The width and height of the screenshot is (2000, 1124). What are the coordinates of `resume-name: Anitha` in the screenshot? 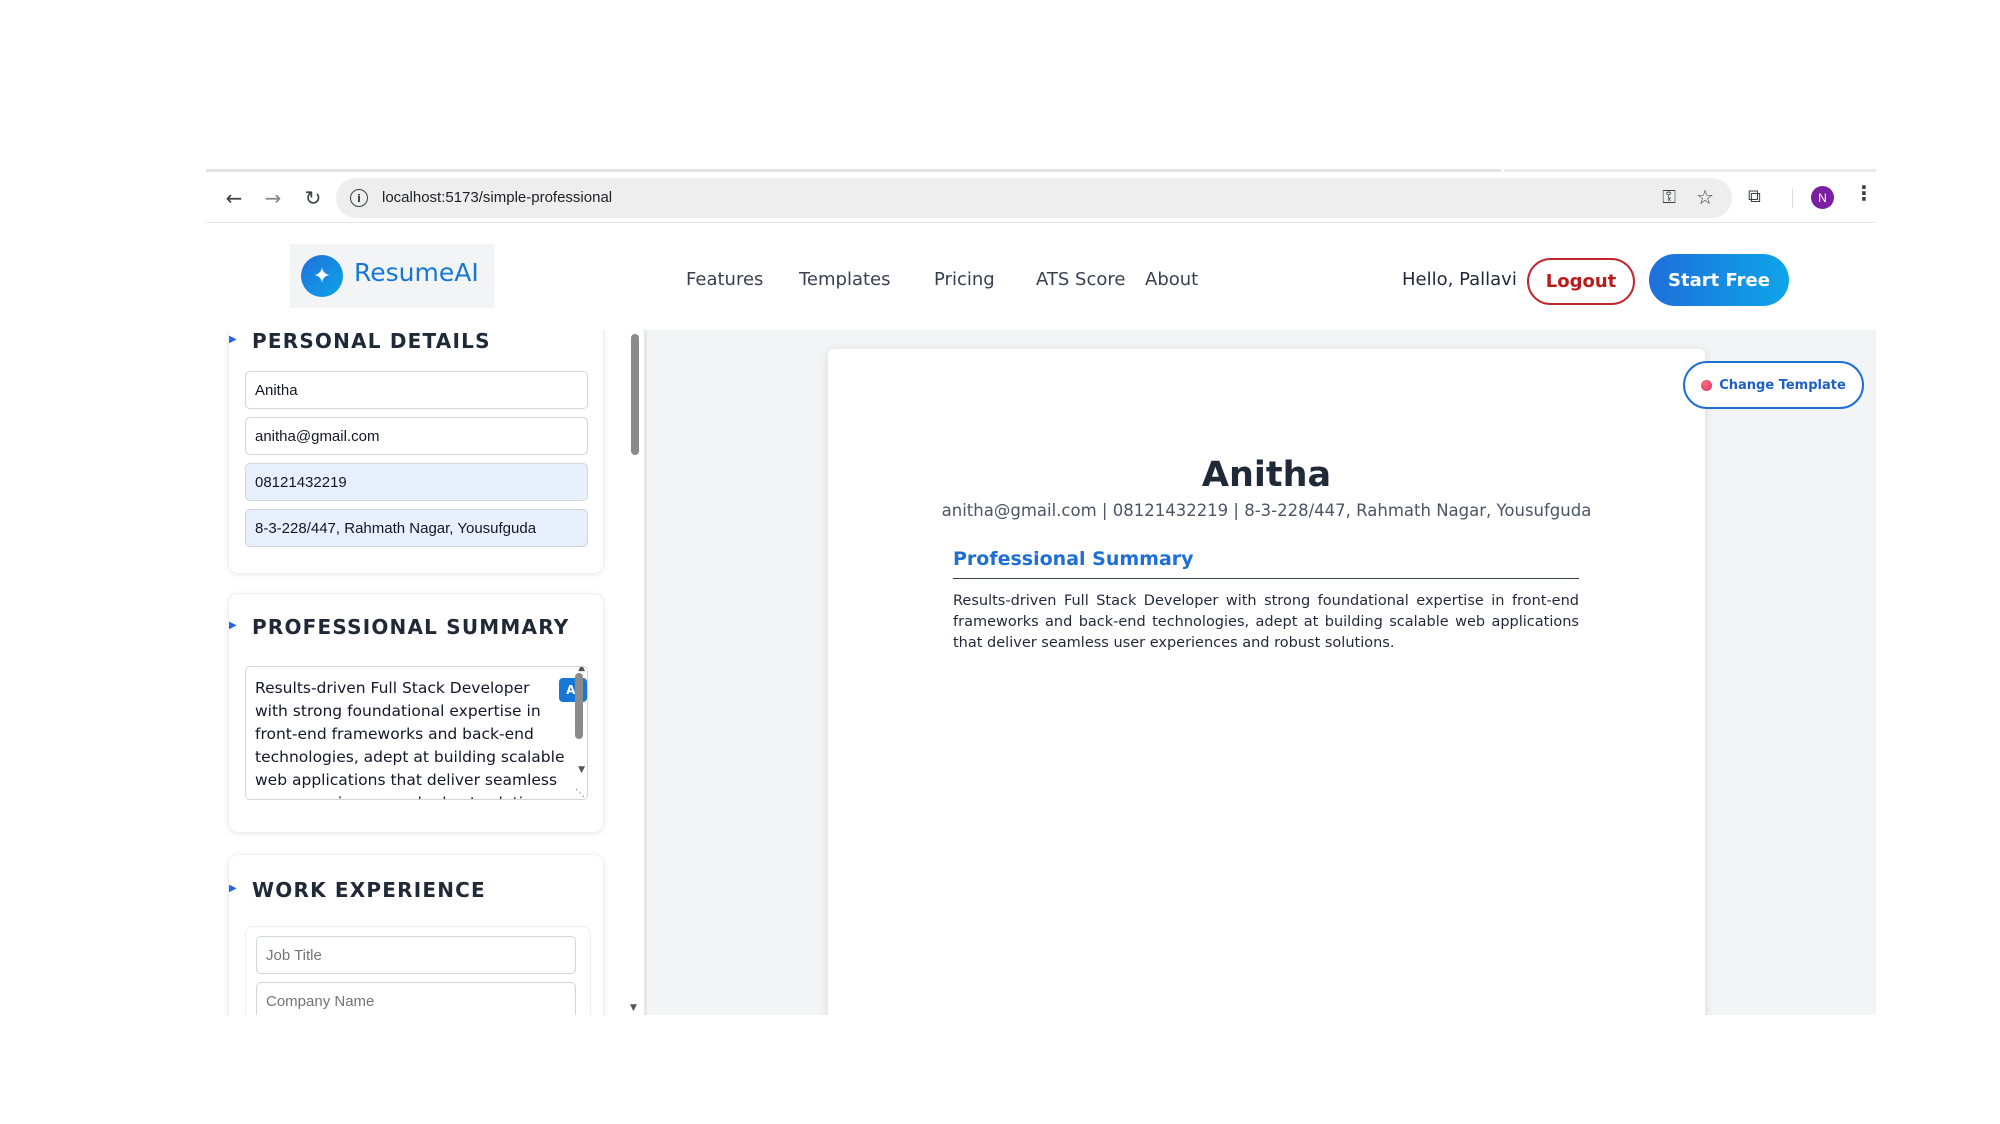 It's located at (1266, 475).